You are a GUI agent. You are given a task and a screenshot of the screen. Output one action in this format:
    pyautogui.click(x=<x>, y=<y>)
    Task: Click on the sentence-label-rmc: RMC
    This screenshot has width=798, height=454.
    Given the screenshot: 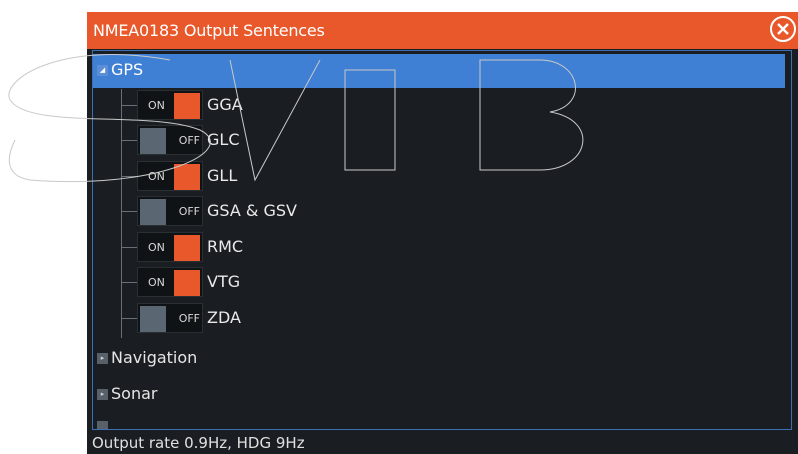 What is the action you would take?
    pyautogui.click(x=225, y=246)
    